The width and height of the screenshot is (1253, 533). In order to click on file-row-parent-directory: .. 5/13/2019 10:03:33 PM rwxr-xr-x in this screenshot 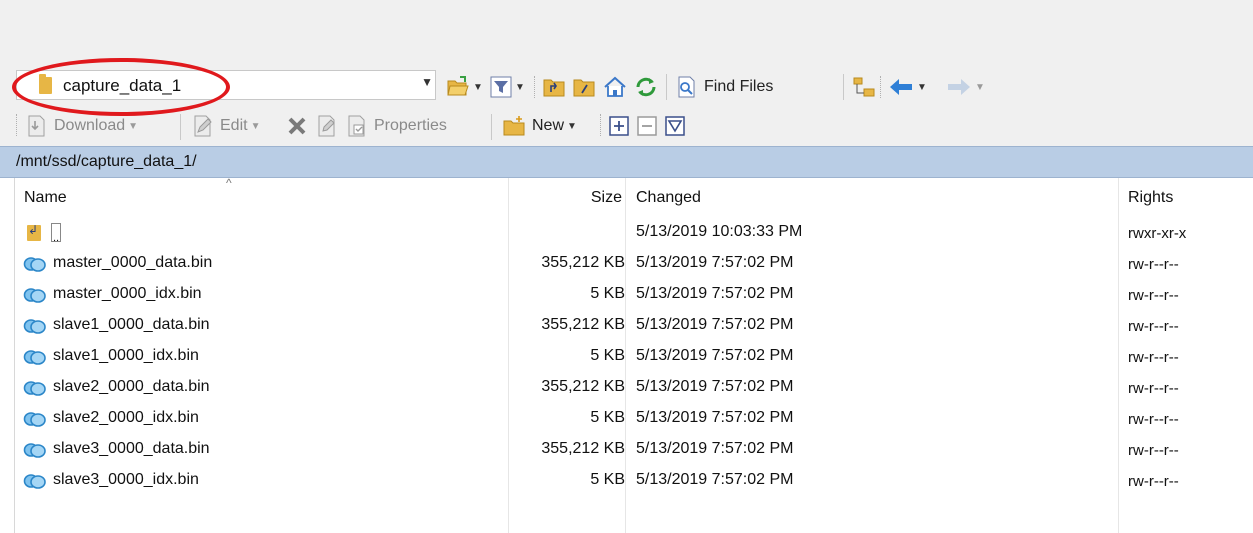, I will do `click(634, 234)`.